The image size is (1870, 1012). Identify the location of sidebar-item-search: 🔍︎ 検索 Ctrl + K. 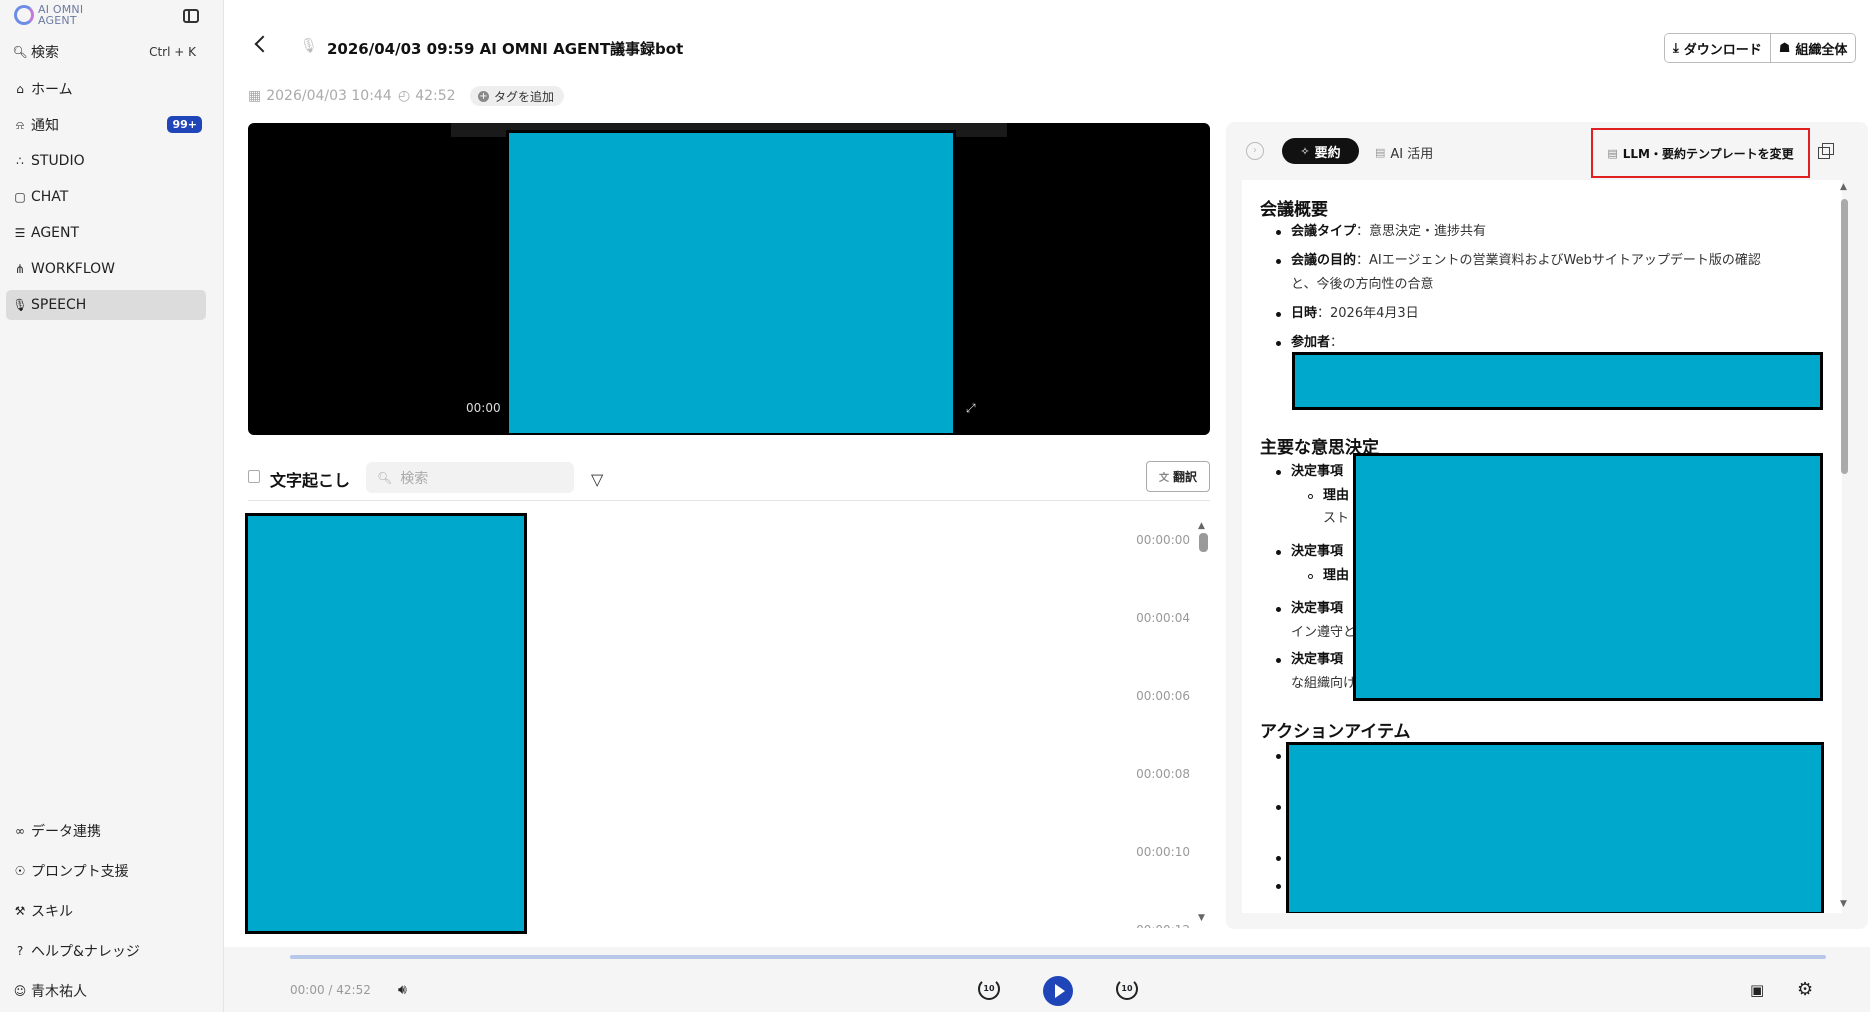
(106, 52).